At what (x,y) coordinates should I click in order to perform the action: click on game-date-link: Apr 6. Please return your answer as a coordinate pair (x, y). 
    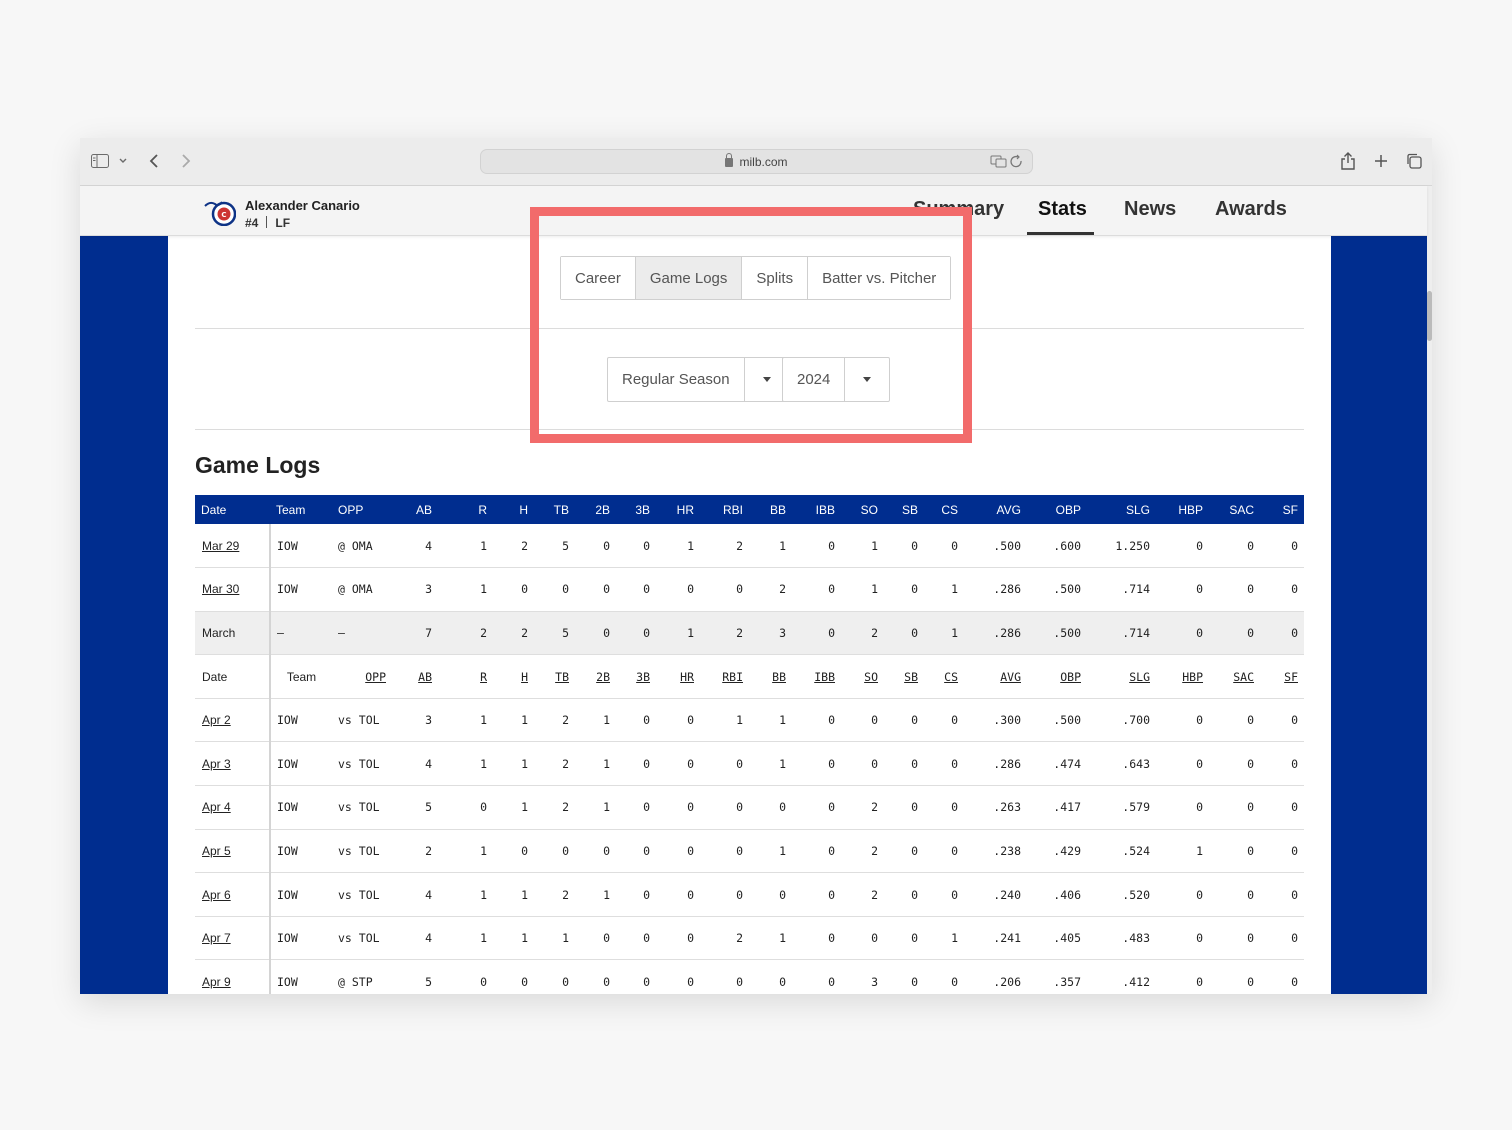
    Looking at the image, I should click on (216, 895).